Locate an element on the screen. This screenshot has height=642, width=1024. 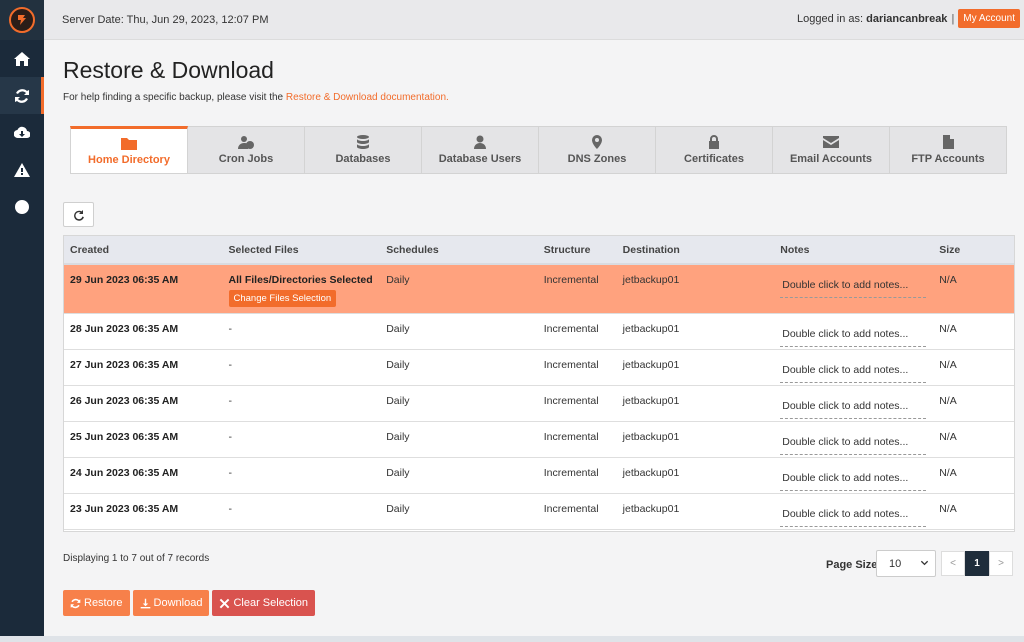
prev-page-button: < is located at coordinates (953, 563).